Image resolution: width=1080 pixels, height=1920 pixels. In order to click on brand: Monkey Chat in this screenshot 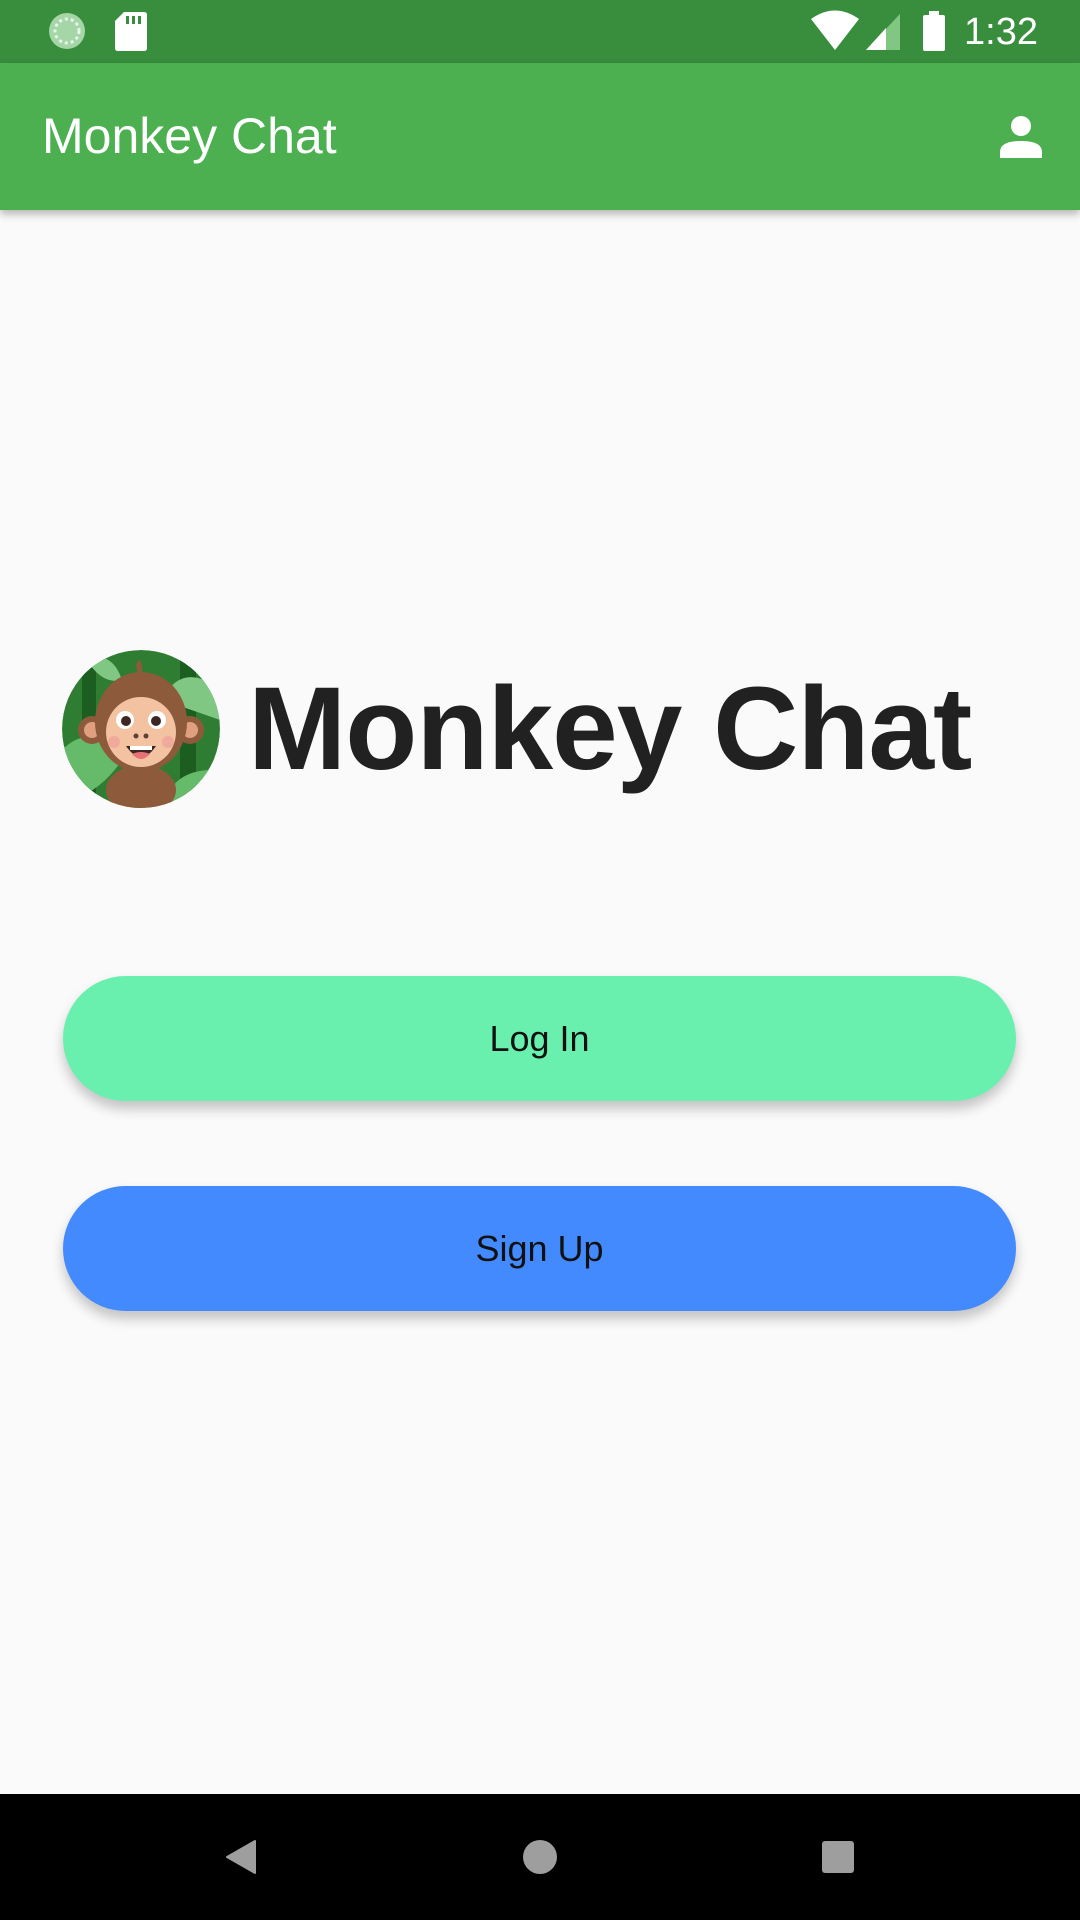, I will do `click(517, 729)`.